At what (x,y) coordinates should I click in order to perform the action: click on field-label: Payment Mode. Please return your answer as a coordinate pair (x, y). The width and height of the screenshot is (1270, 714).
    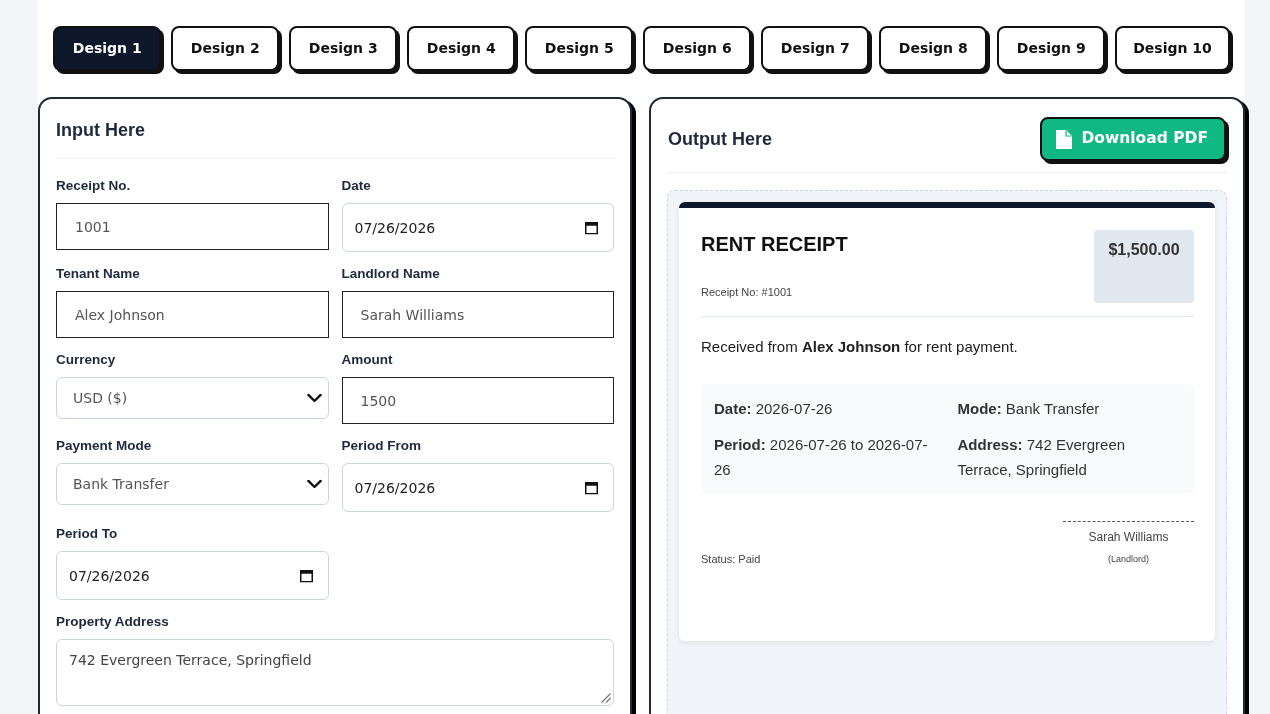
    Looking at the image, I should click on (104, 446).